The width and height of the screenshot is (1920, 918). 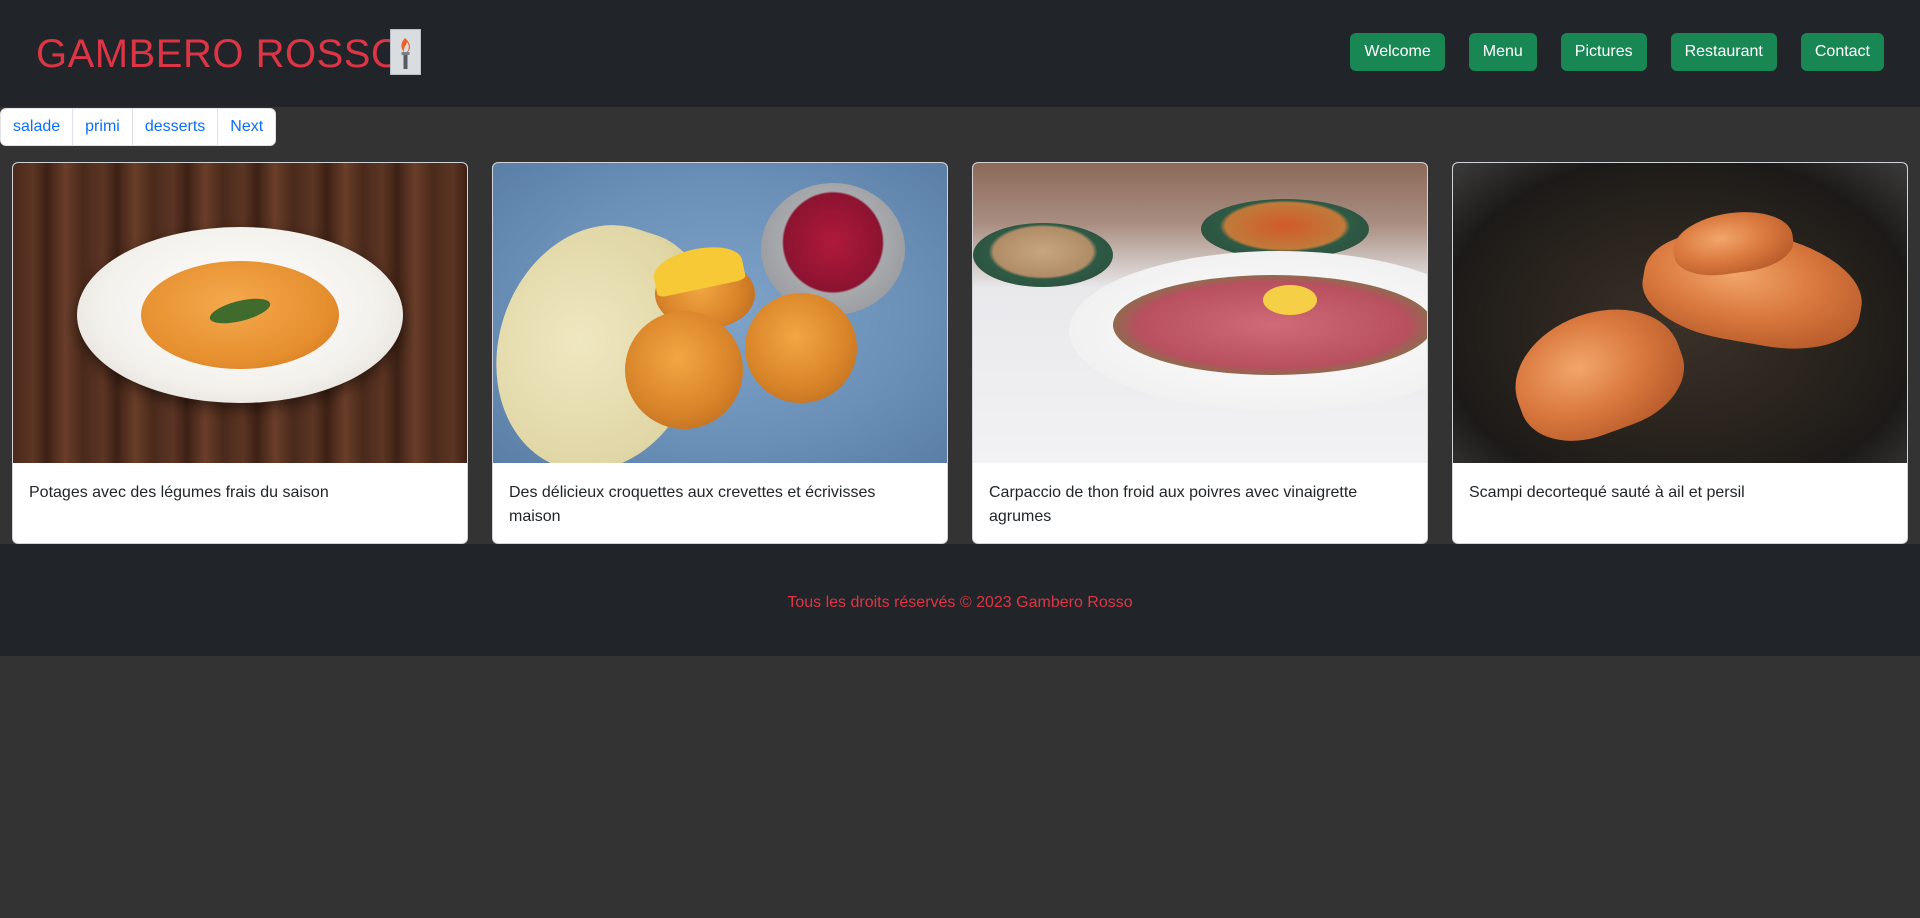 What do you see at coordinates (405, 52) in the screenshot?
I see `torch-logo-icon` at bounding box center [405, 52].